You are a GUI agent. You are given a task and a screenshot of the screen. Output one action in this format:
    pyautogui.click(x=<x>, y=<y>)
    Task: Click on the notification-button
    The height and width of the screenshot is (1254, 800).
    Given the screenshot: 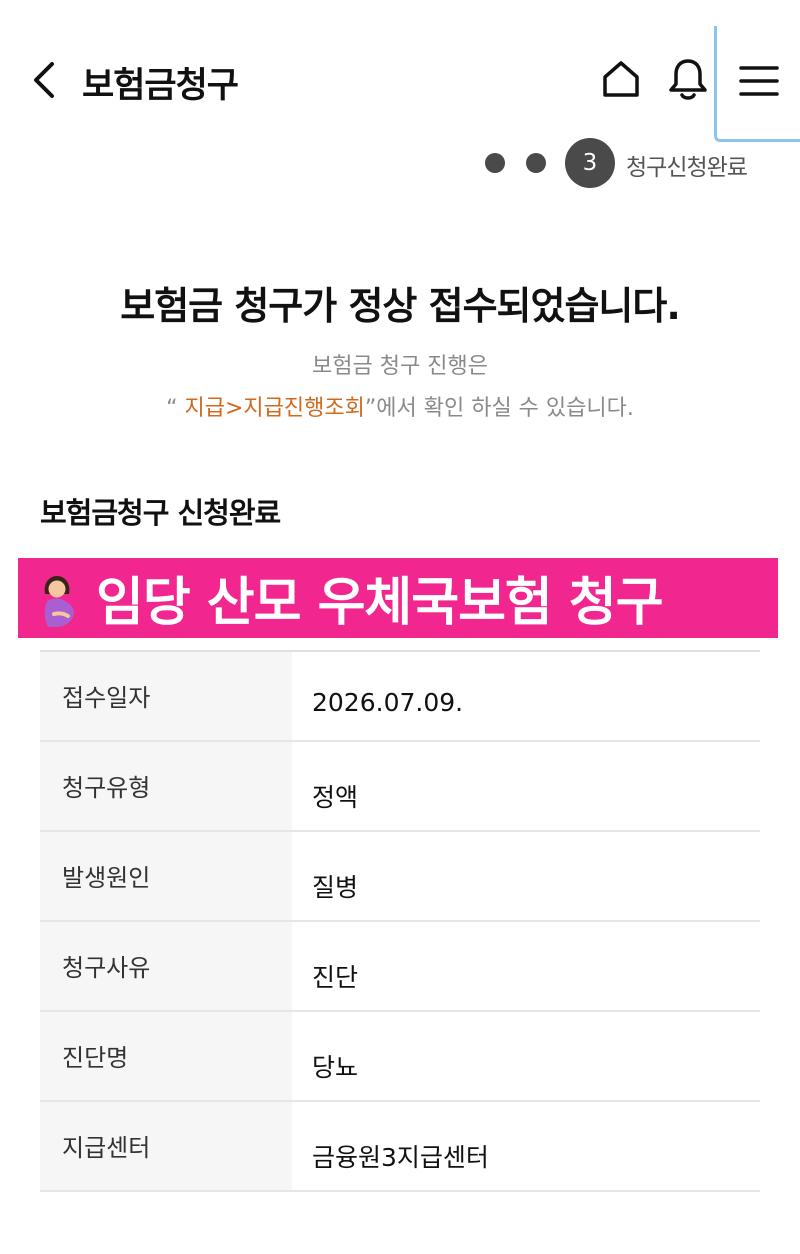 What is the action you would take?
    pyautogui.click(x=688, y=79)
    